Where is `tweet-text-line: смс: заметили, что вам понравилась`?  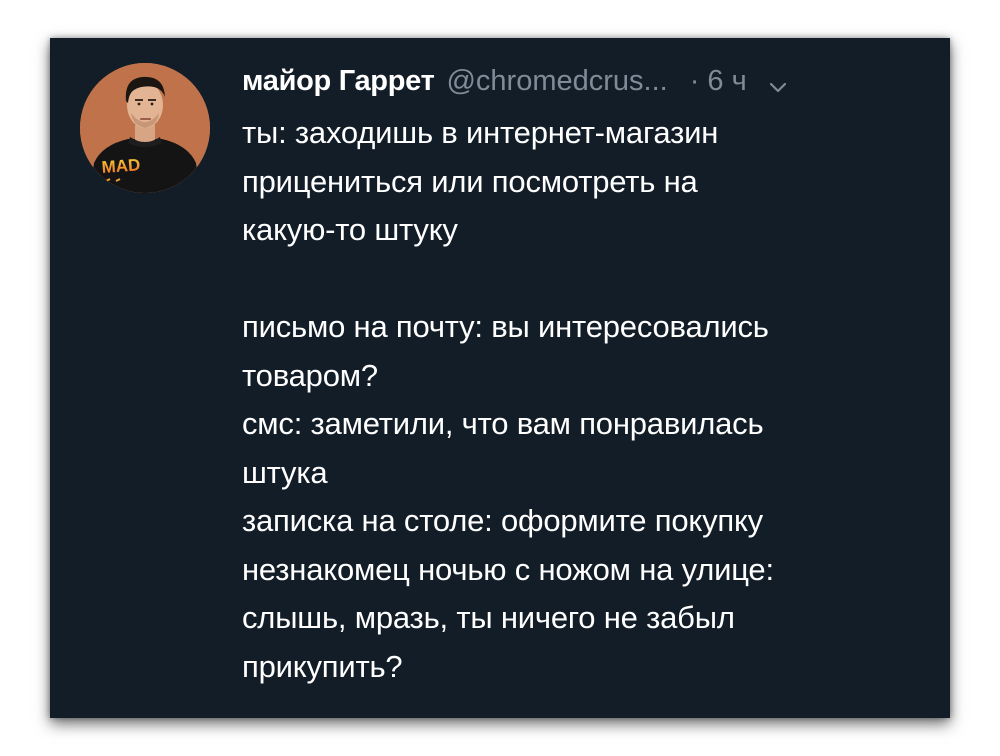
tweet-text-line: смс: заметили, что вам понравилась is located at coordinates (503, 423).